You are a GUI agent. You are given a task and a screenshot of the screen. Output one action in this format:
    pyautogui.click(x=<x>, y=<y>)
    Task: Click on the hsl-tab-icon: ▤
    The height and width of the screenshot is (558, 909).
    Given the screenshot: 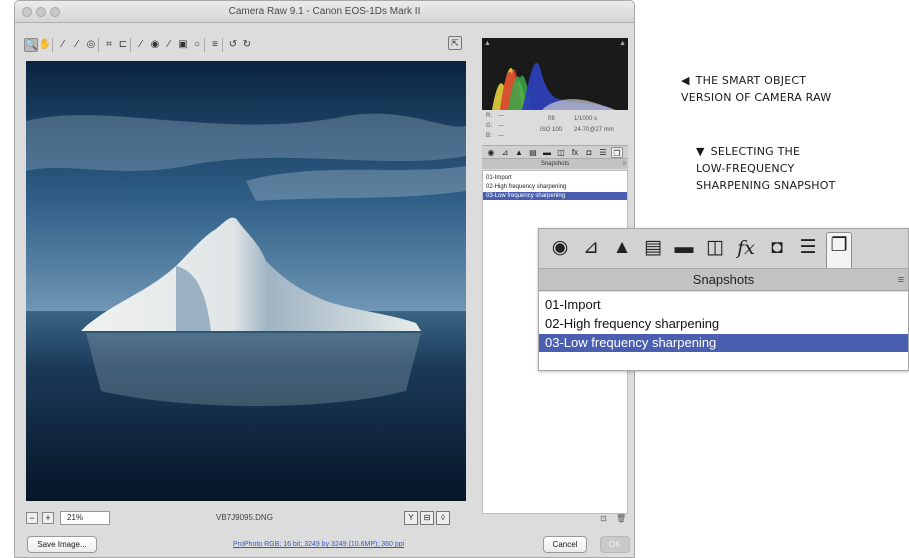 What is the action you would take?
    pyautogui.click(x=533, y=152)
    